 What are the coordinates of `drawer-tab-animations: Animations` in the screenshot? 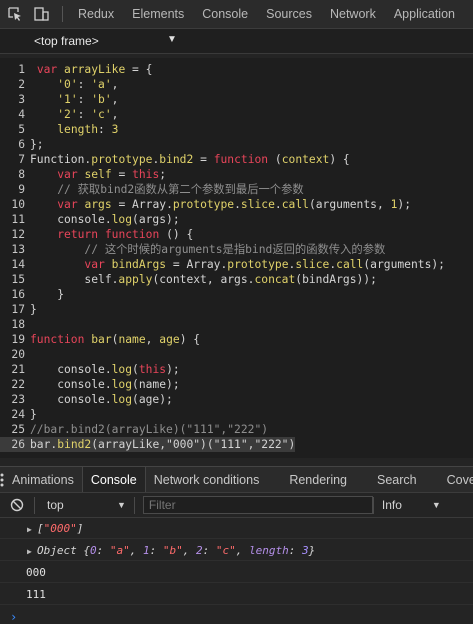 It's located at (43, 479).